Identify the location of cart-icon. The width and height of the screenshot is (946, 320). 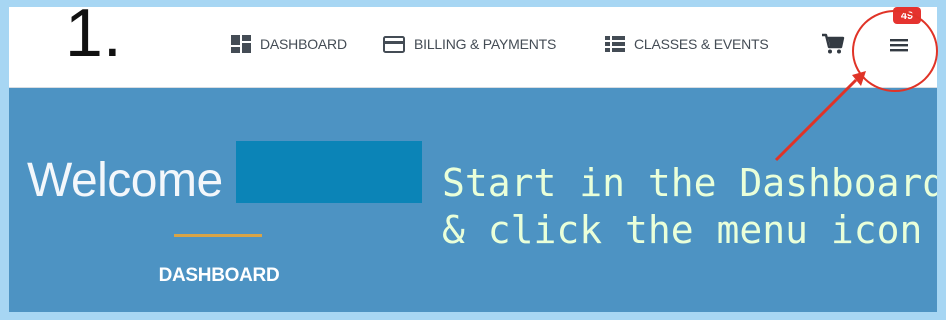
(833, 43).